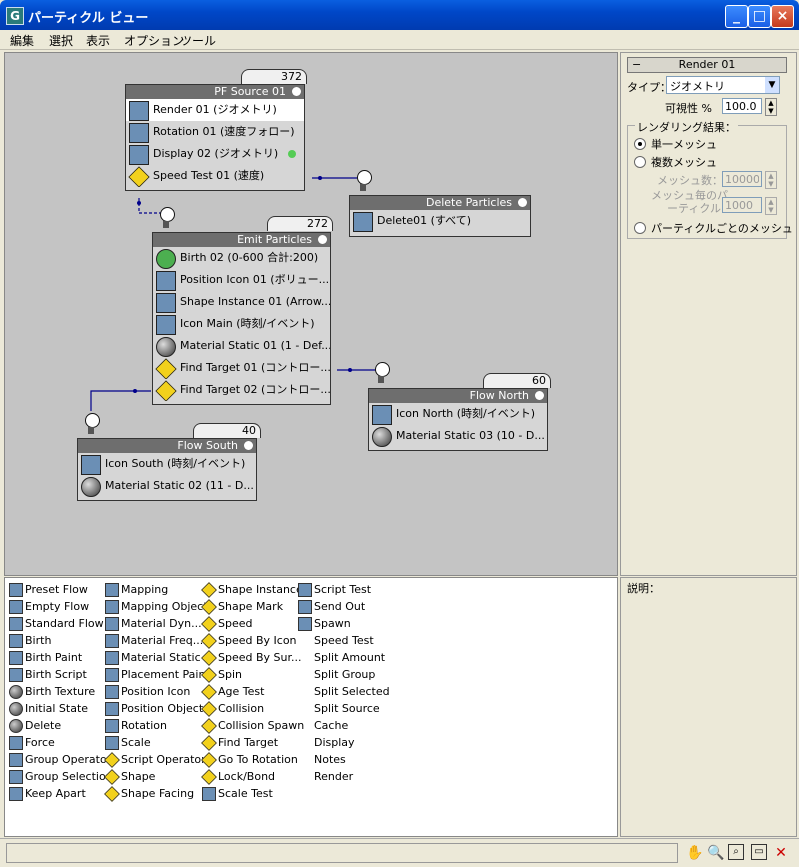  I want to click on pf-source-count-tab: 372, so click(274, 76).